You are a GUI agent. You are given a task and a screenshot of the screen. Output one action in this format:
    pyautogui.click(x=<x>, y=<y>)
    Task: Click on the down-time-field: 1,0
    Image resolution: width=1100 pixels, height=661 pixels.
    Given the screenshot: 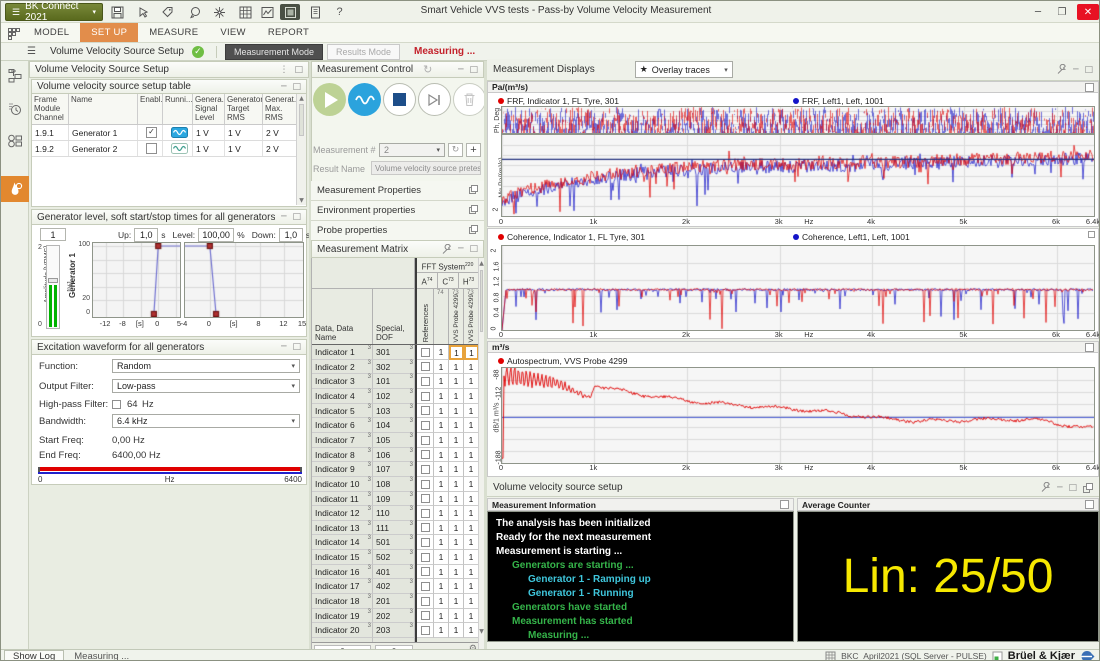 What is the action you would take?
    pyautogui.click(x=290, y=235)
    